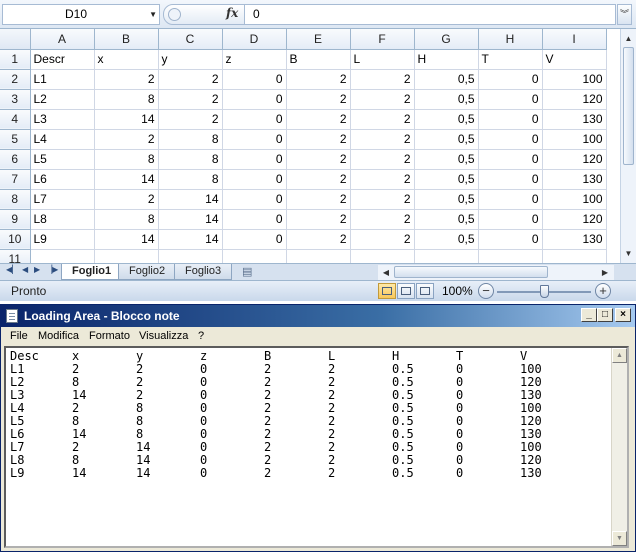 The width and height of the screenshot is (636, 552). I want to click on cell: L1, so click(62, 79).